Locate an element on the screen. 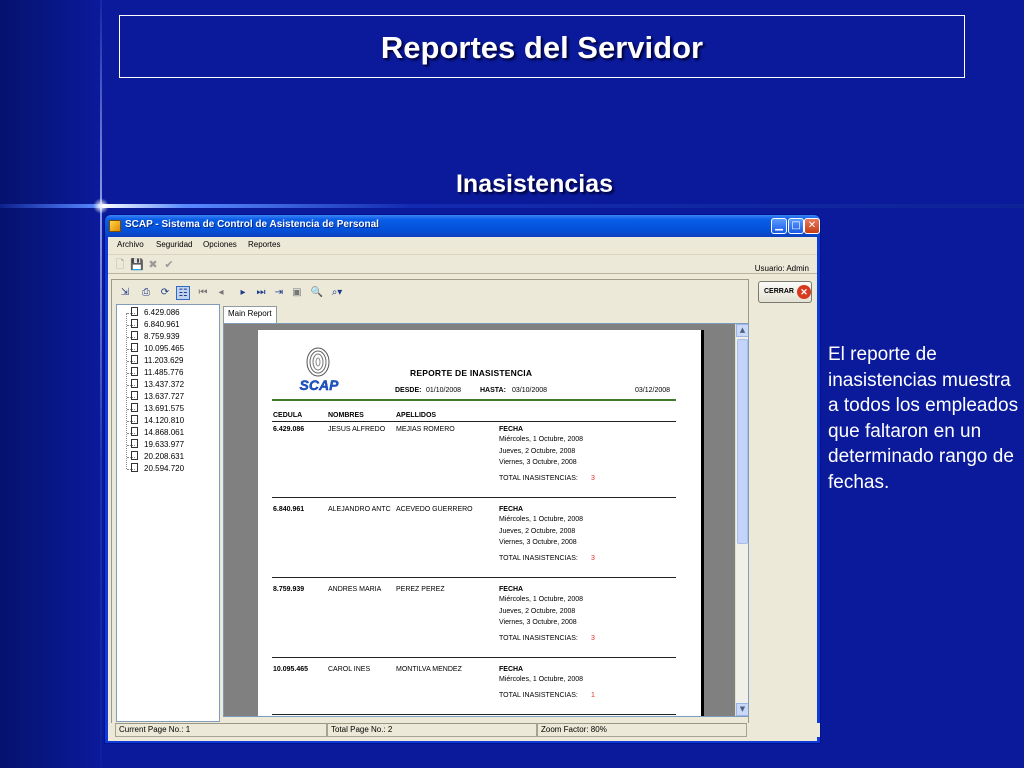  menu-reportes: Reportes is located at coordinates (264, 244).